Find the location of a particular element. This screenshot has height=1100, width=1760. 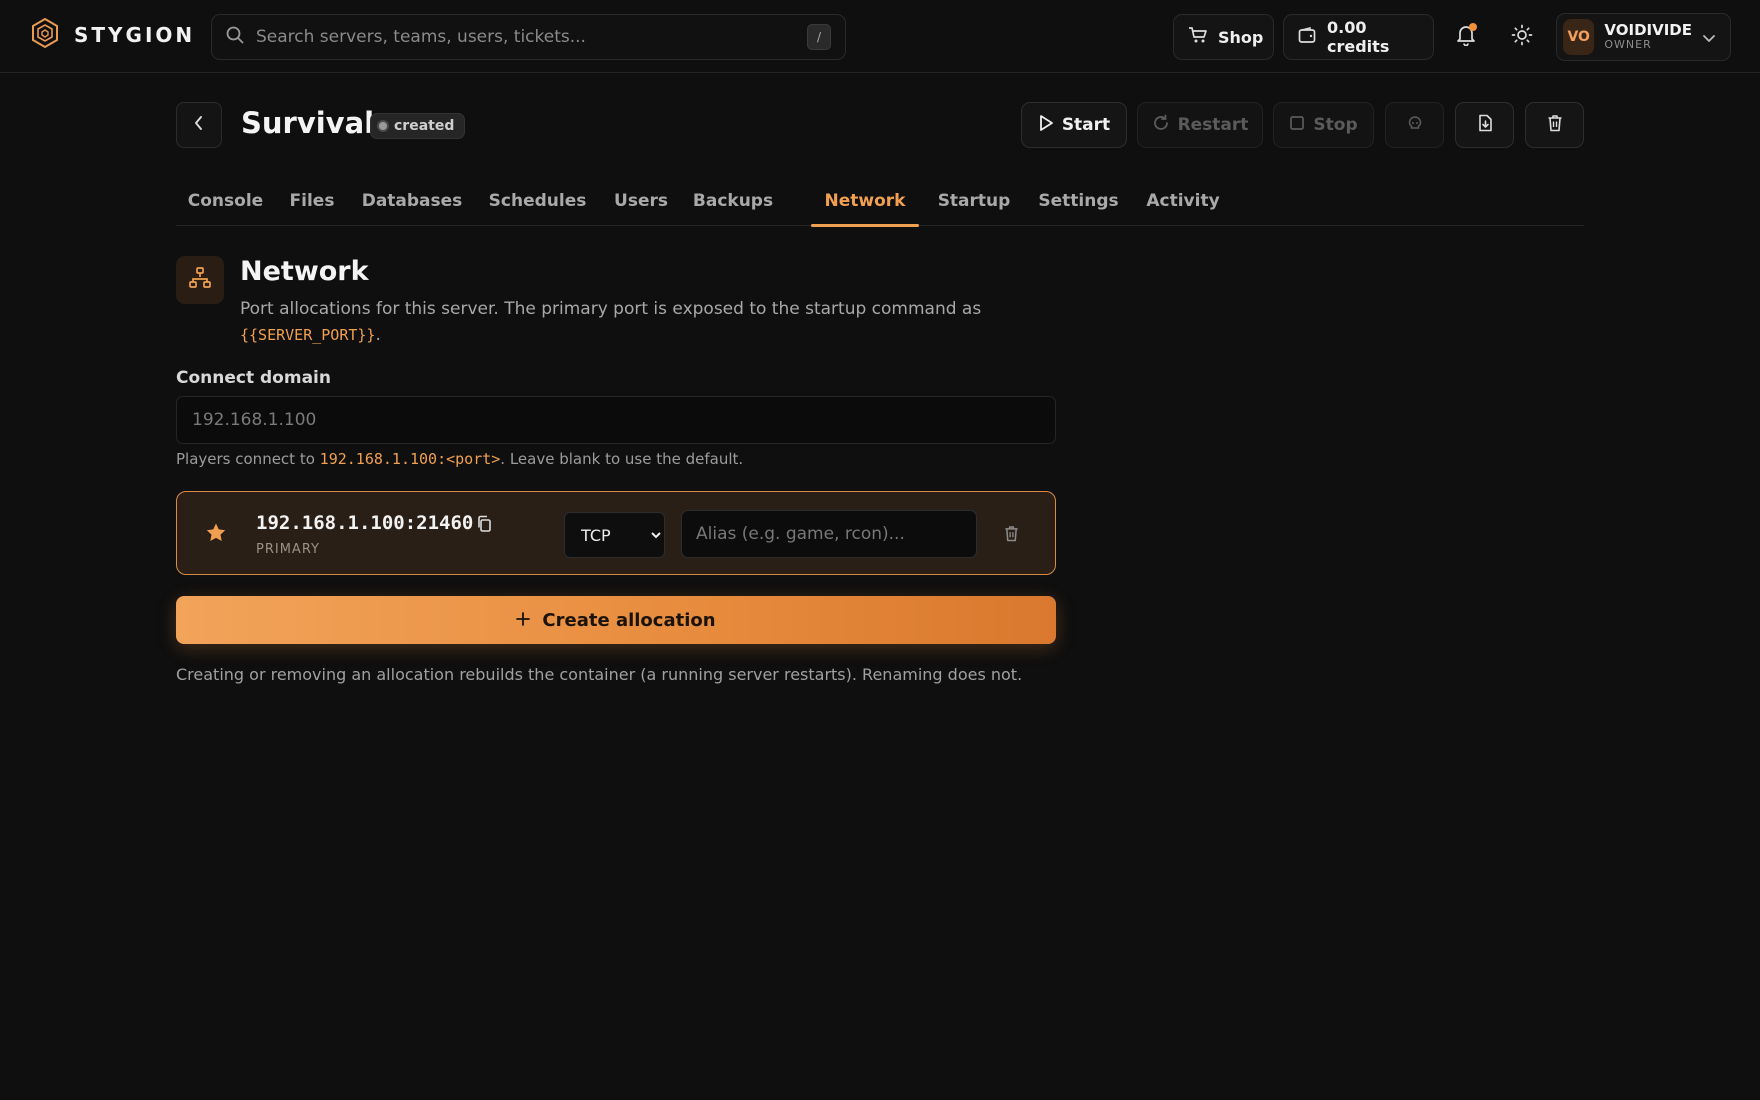

start-label: Start is located at coordinates (1086, 125).